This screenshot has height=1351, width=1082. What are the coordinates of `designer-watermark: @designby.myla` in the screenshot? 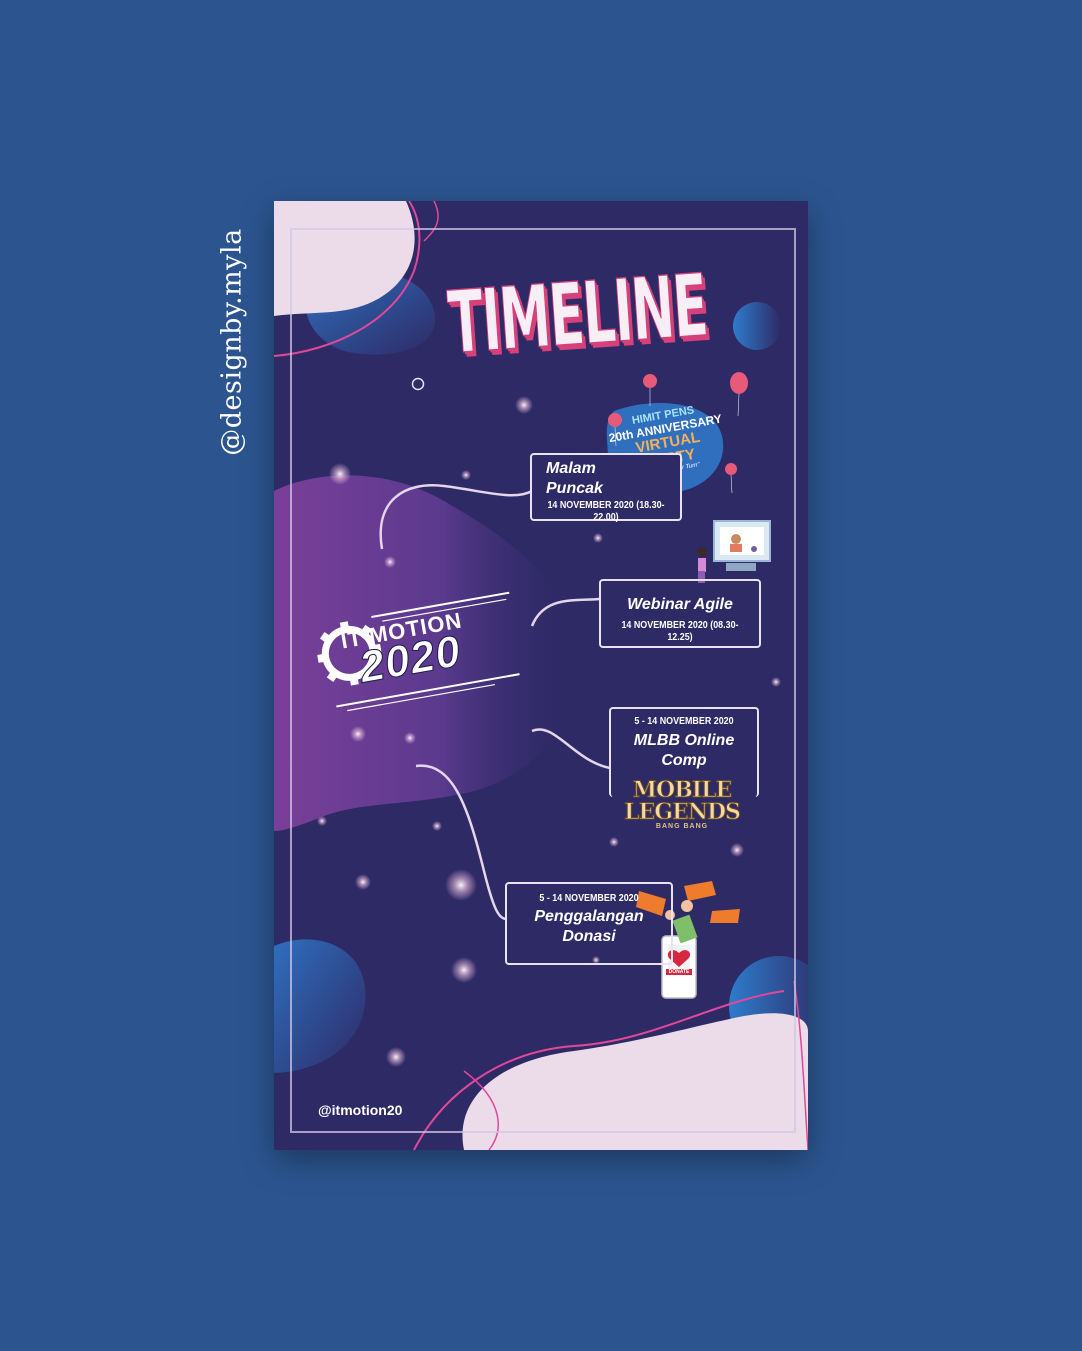 It's located at (232, 342).